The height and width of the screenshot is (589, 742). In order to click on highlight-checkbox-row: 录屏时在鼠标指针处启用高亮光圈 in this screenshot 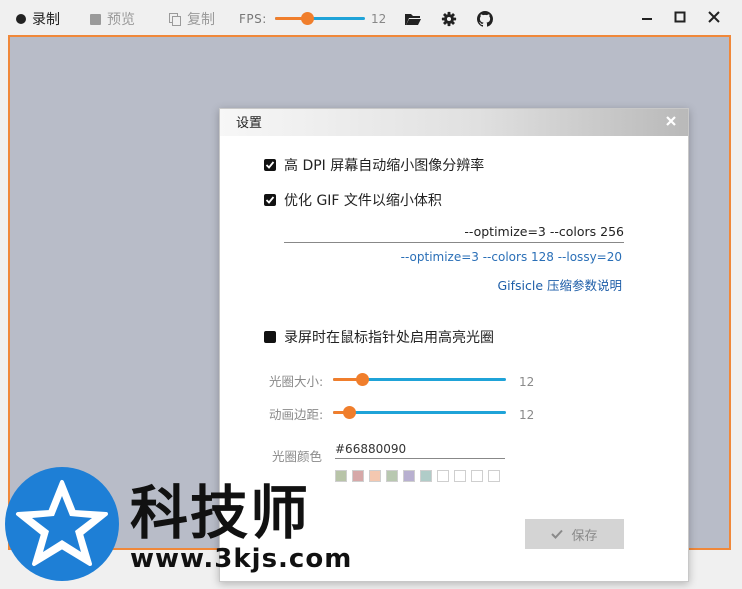, I will do `click(379, 337)`.